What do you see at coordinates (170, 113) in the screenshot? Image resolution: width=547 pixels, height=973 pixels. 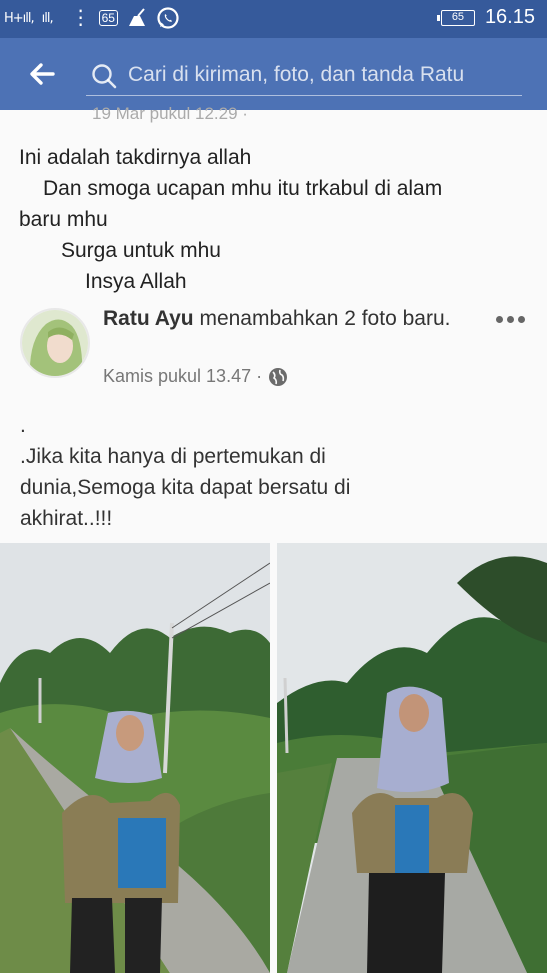 I see `post-date: 19 Mar pukul 12.29 ·` at bounding box center [170, 113].